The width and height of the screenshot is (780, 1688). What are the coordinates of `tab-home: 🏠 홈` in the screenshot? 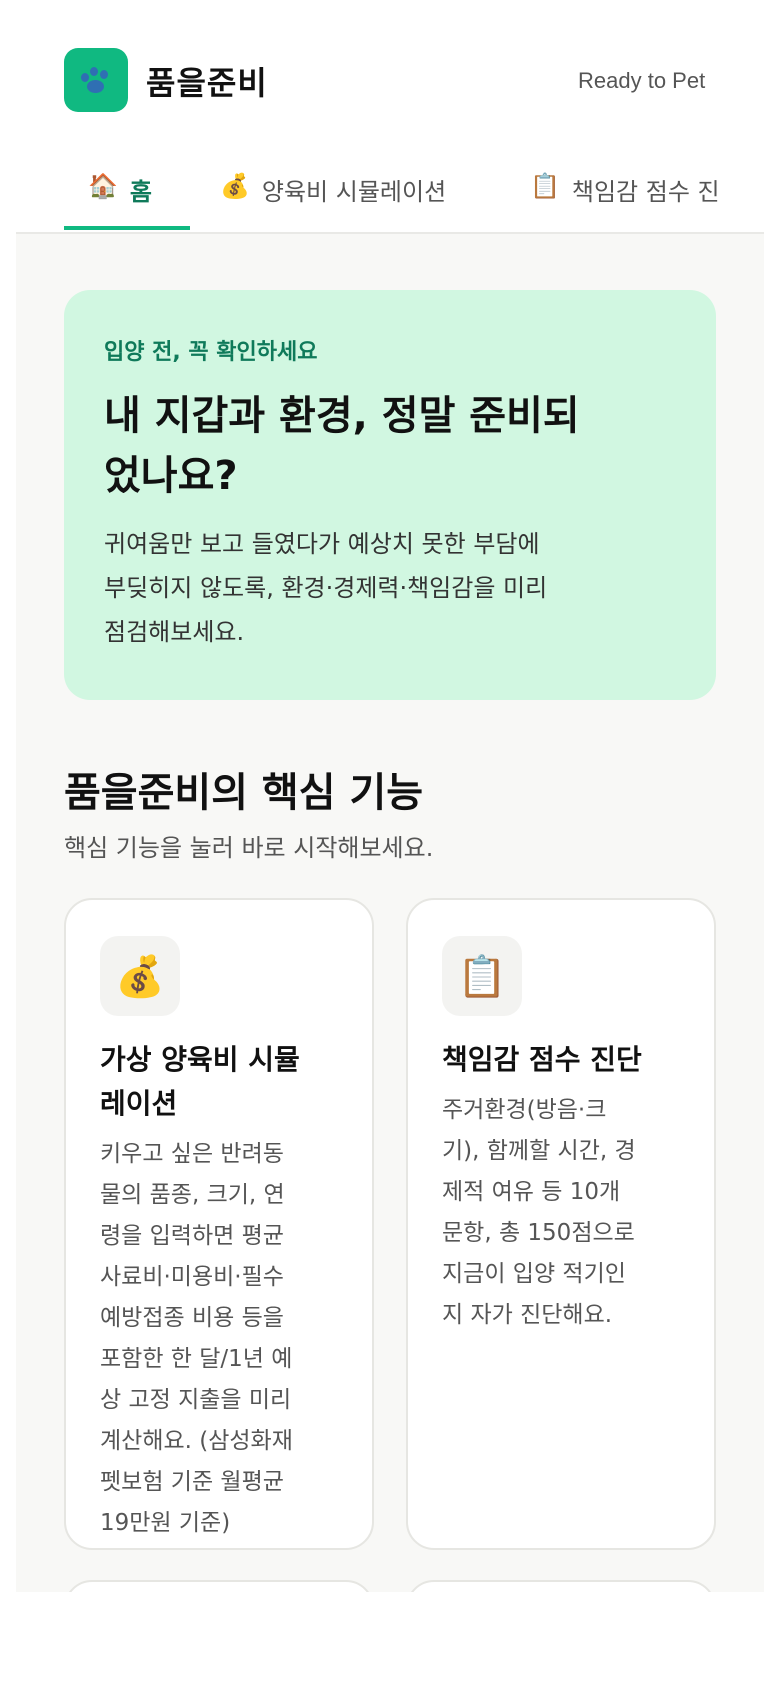 It's located at (120, 192).